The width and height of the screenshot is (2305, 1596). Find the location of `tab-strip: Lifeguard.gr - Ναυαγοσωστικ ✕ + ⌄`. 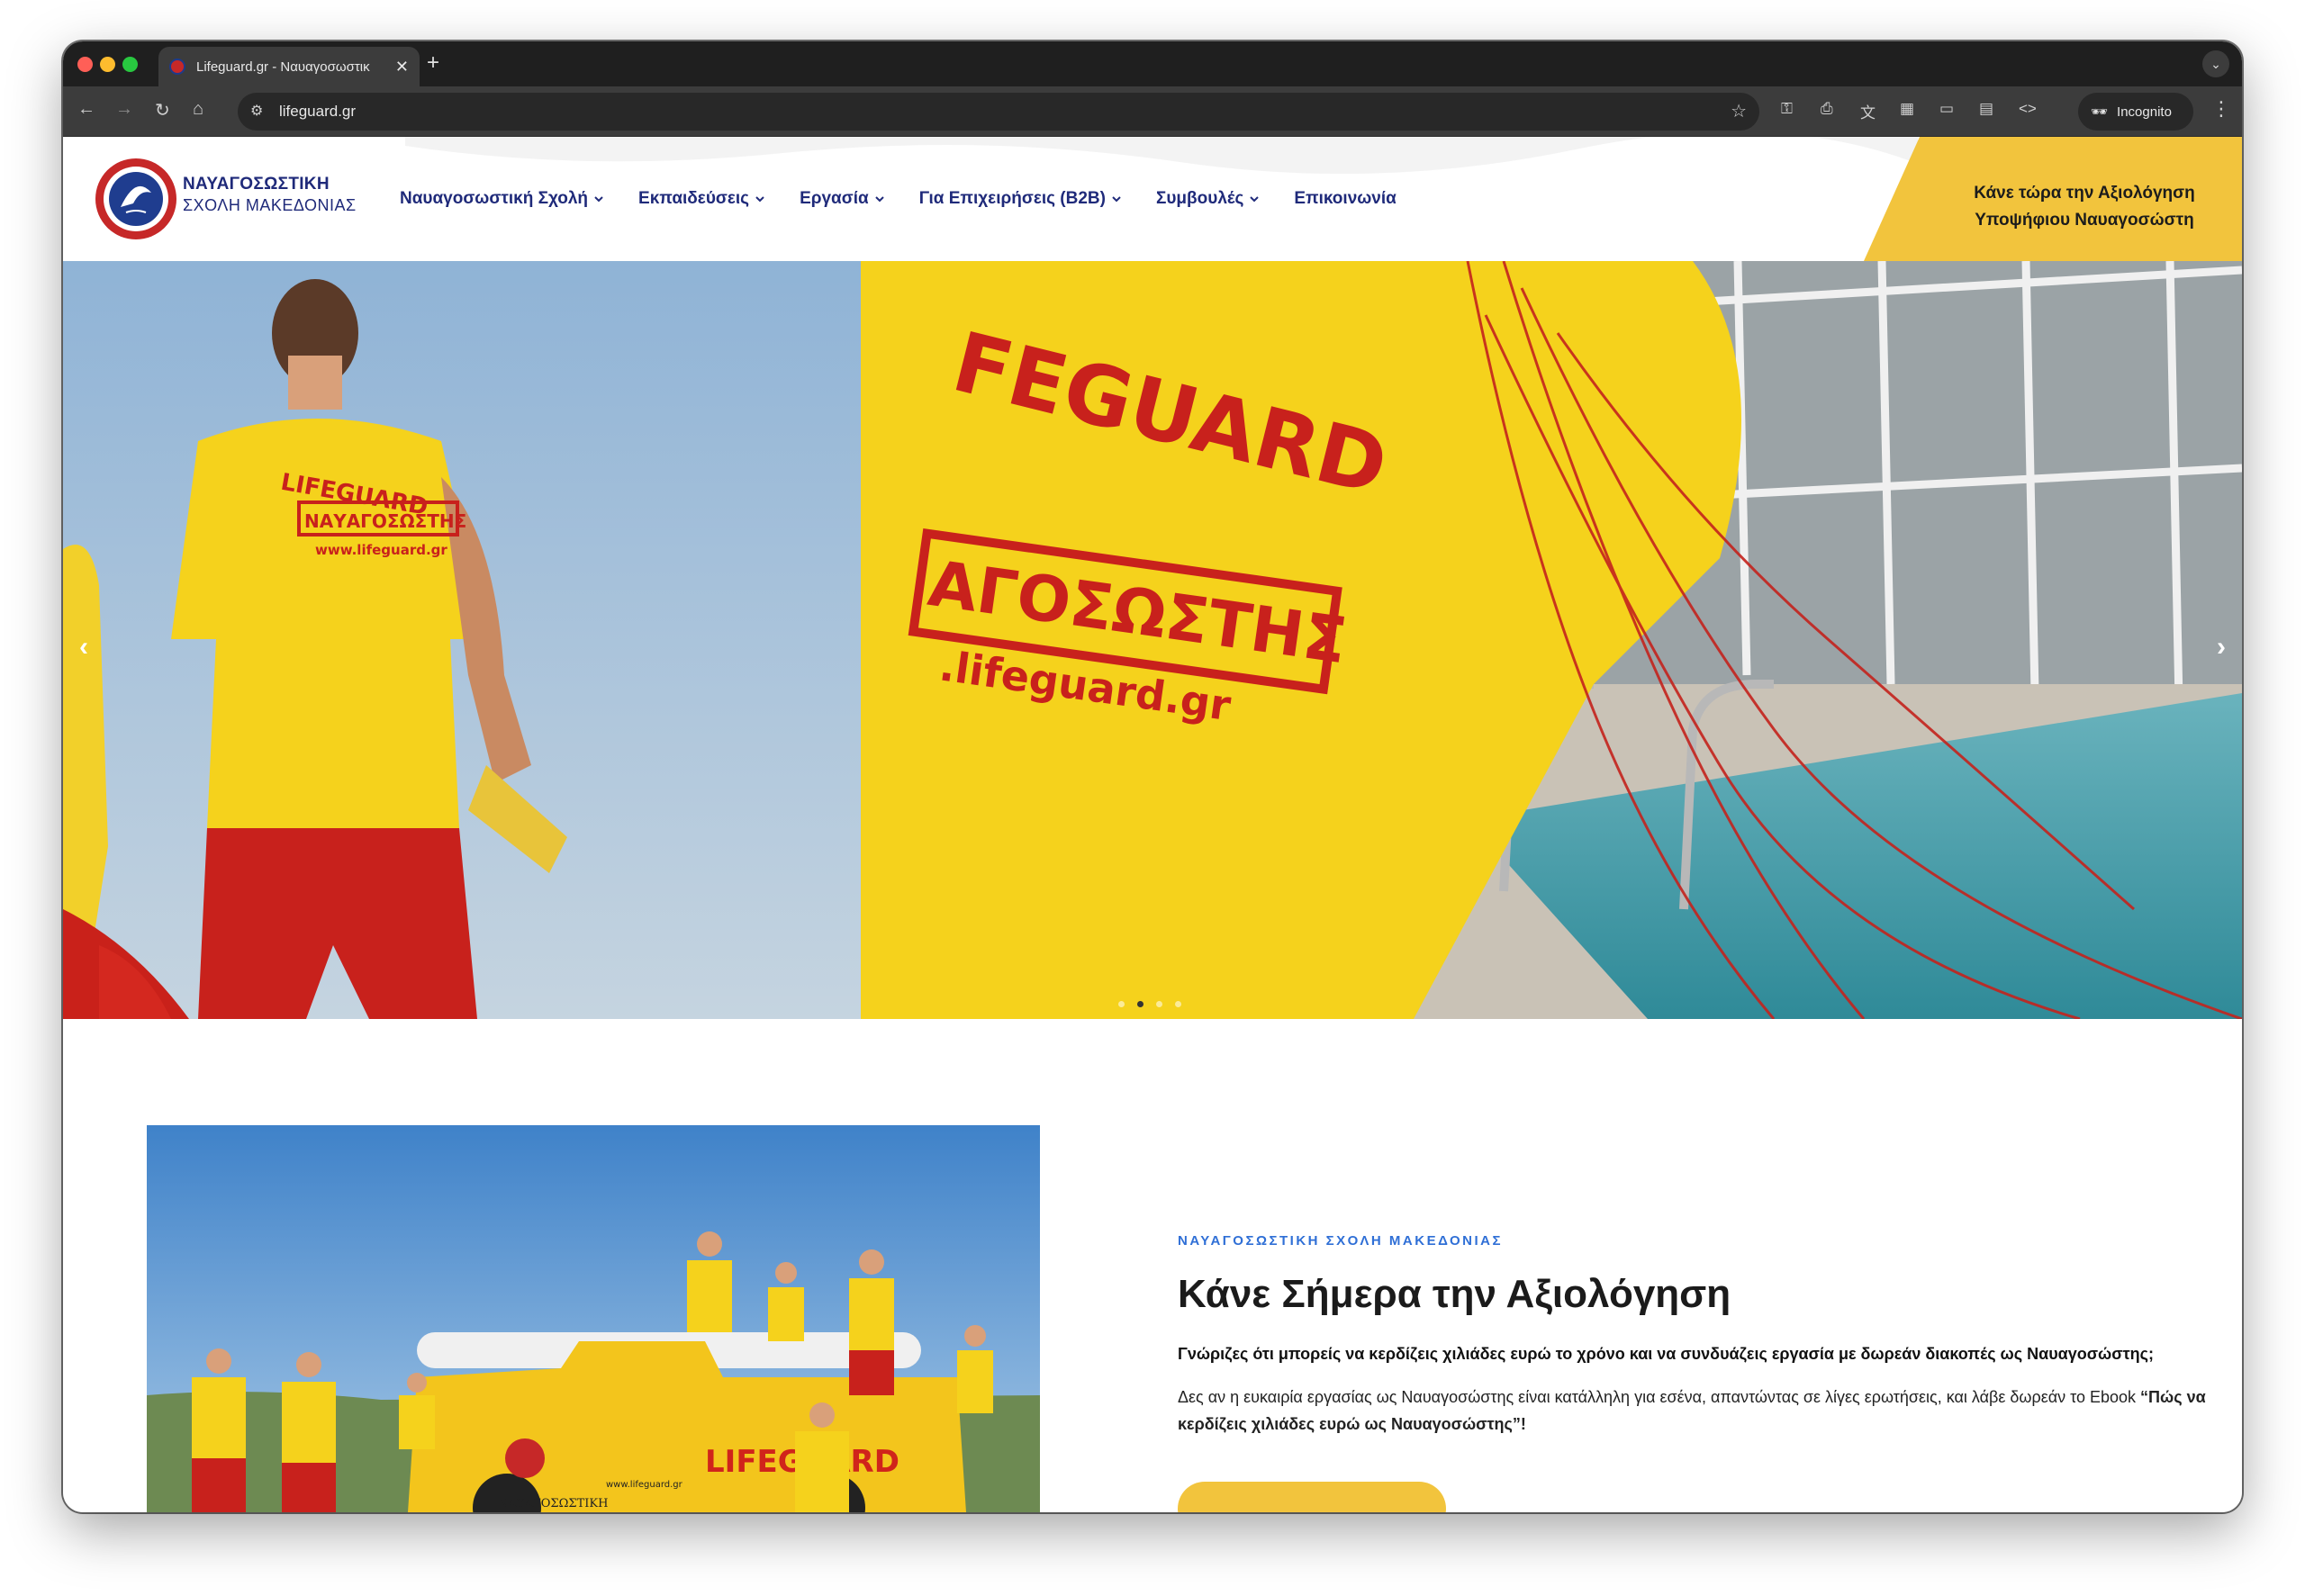

tab-strip: Lifeguard.gr - Ναυαγοσωστικ ✕ + ⌄ is located at coordinates (1152, 63).